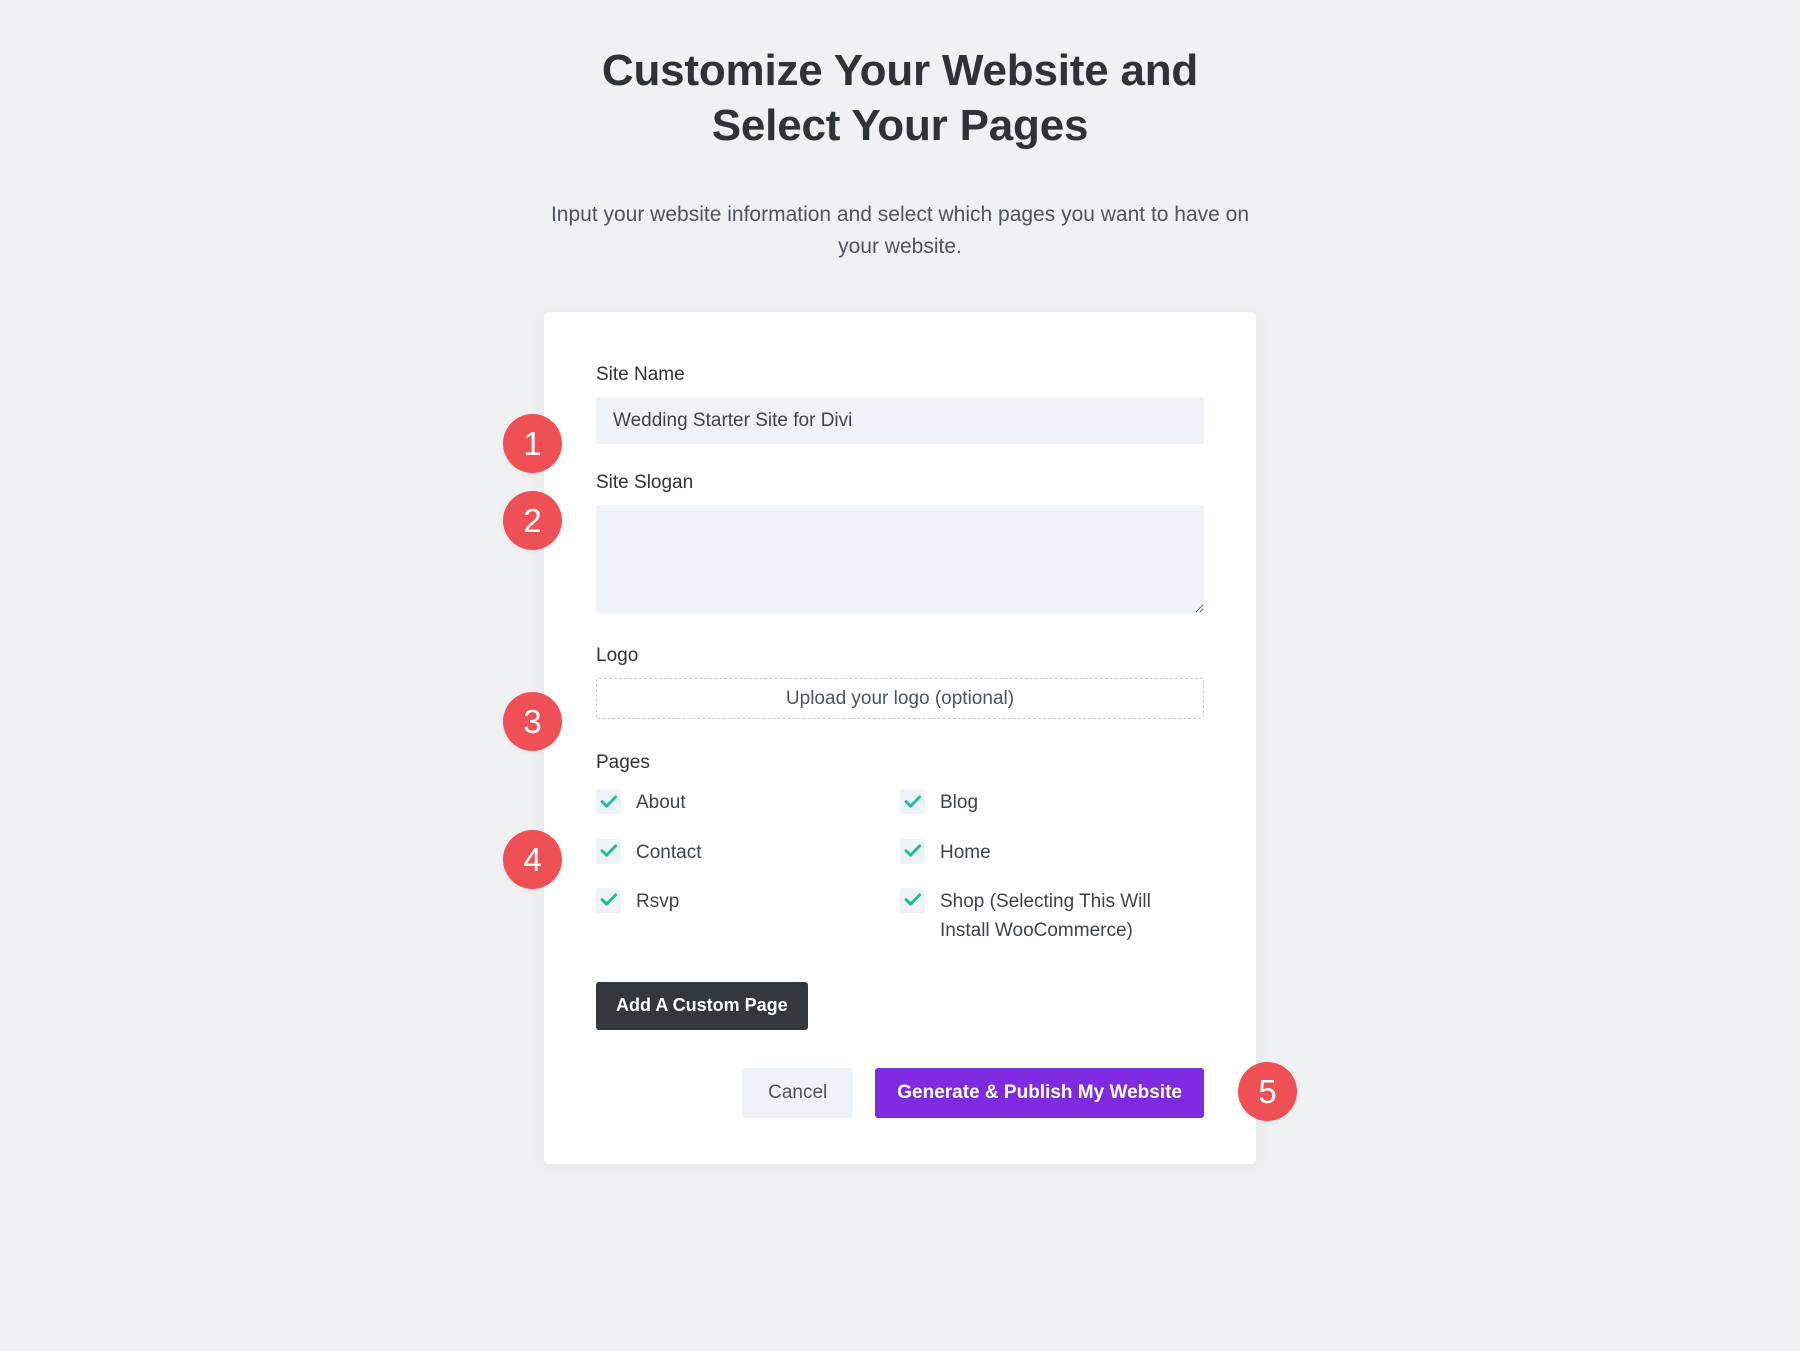  What do you see at coordinates (1052, 802) in the screenshot?
I see `page-checkbox-blog: Blog` at bounding box center [1052, 802].